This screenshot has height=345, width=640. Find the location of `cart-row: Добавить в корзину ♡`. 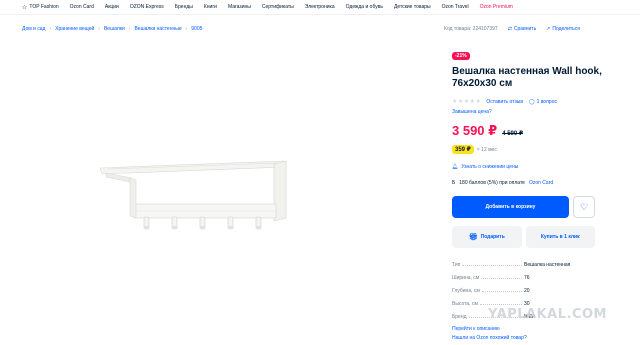

cart-row: Добавить в корзину ♡ is located at coordinates (523, 207).